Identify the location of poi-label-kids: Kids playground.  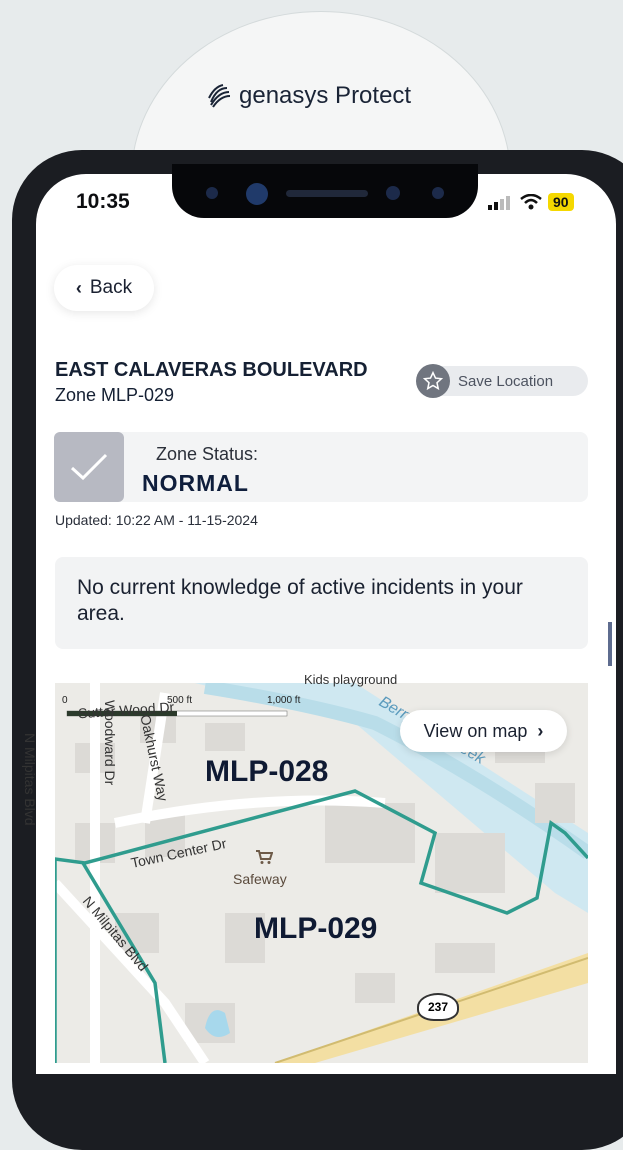
(351, 679).